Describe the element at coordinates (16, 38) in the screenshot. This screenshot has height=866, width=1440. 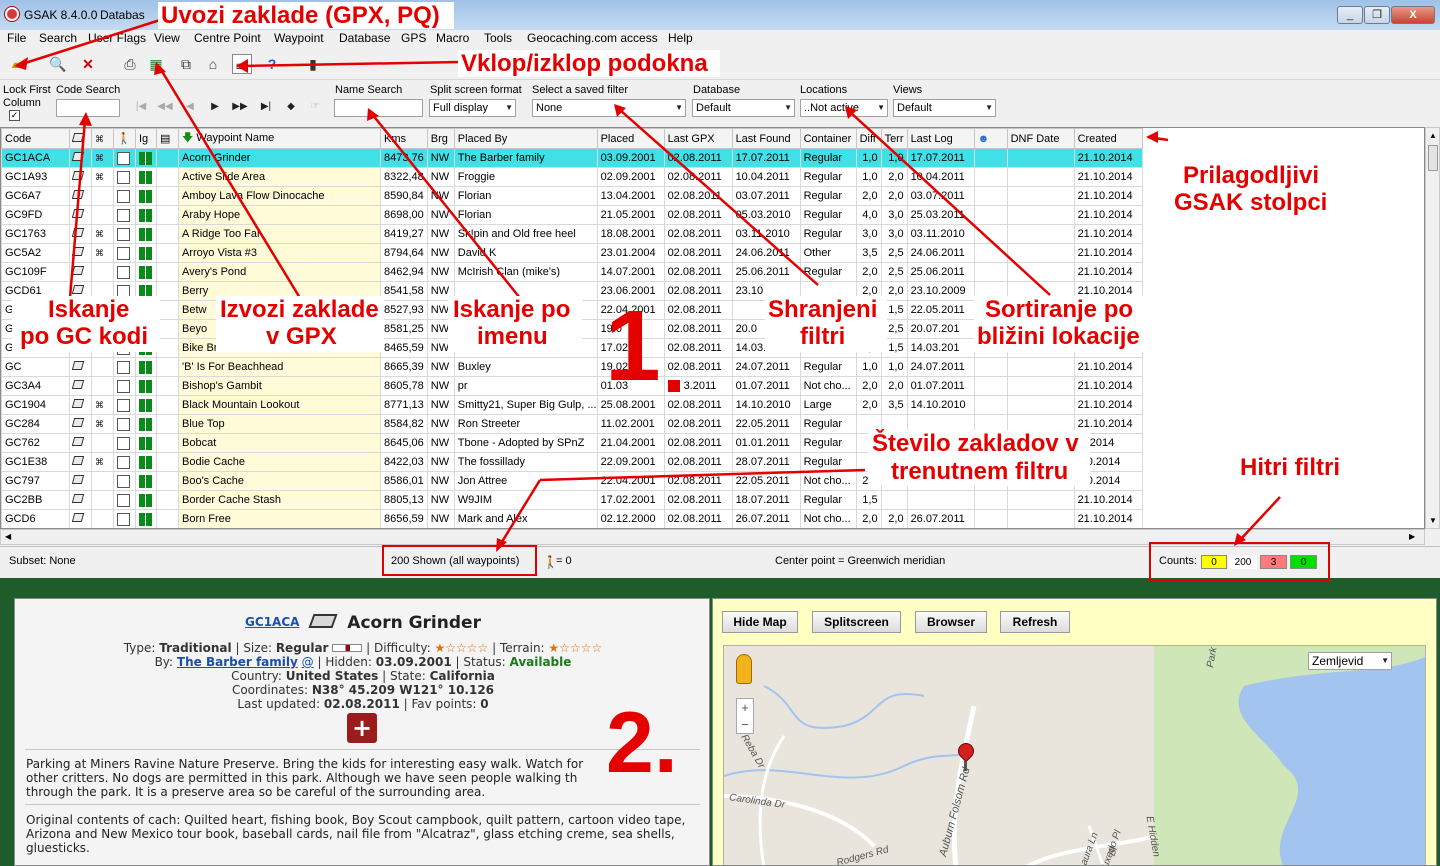
I see `menu-file: File` at that location.